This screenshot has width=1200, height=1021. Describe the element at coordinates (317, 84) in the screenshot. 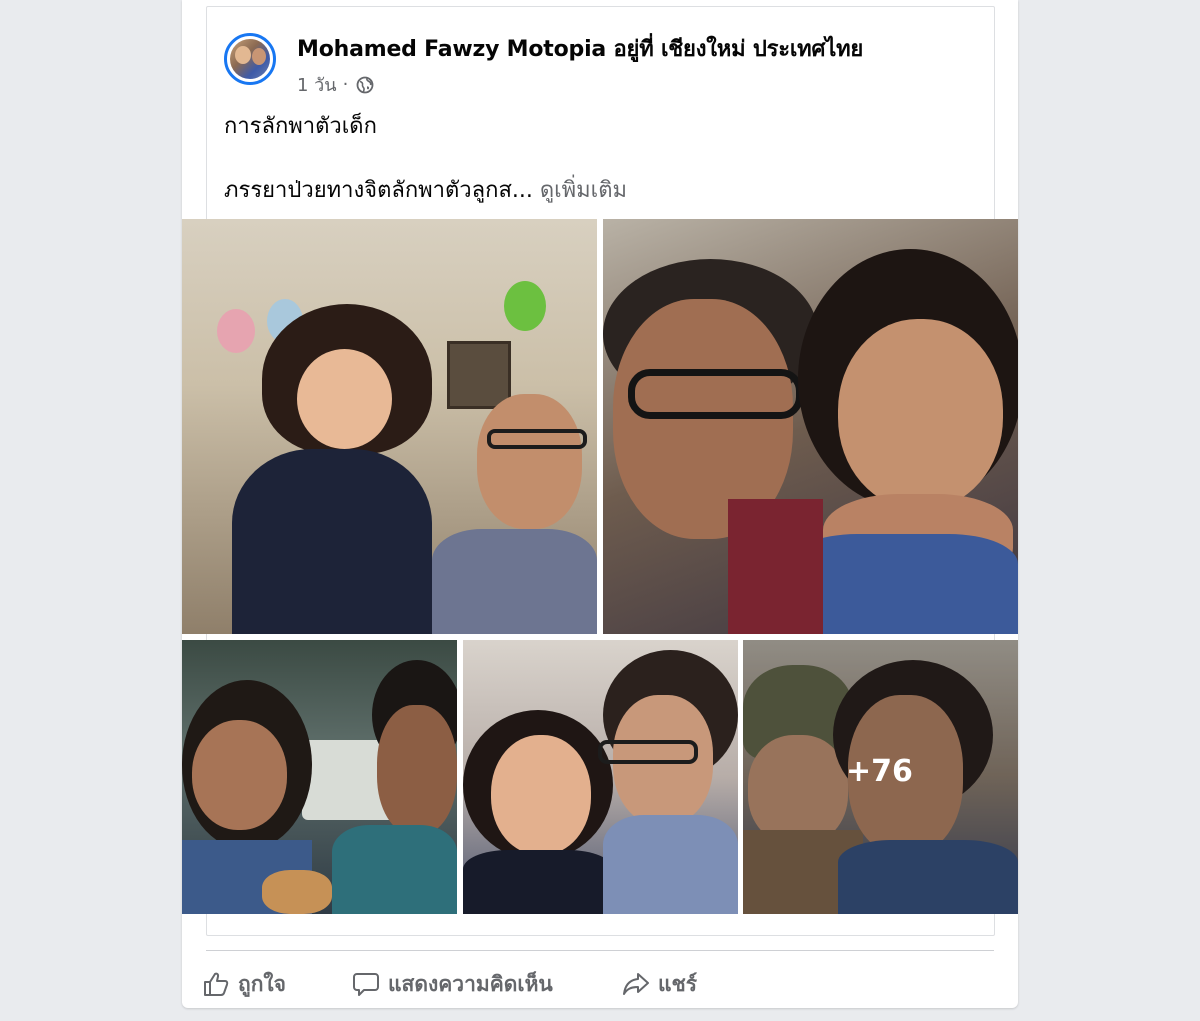

I see `post-time: 1 วัน` at that location.